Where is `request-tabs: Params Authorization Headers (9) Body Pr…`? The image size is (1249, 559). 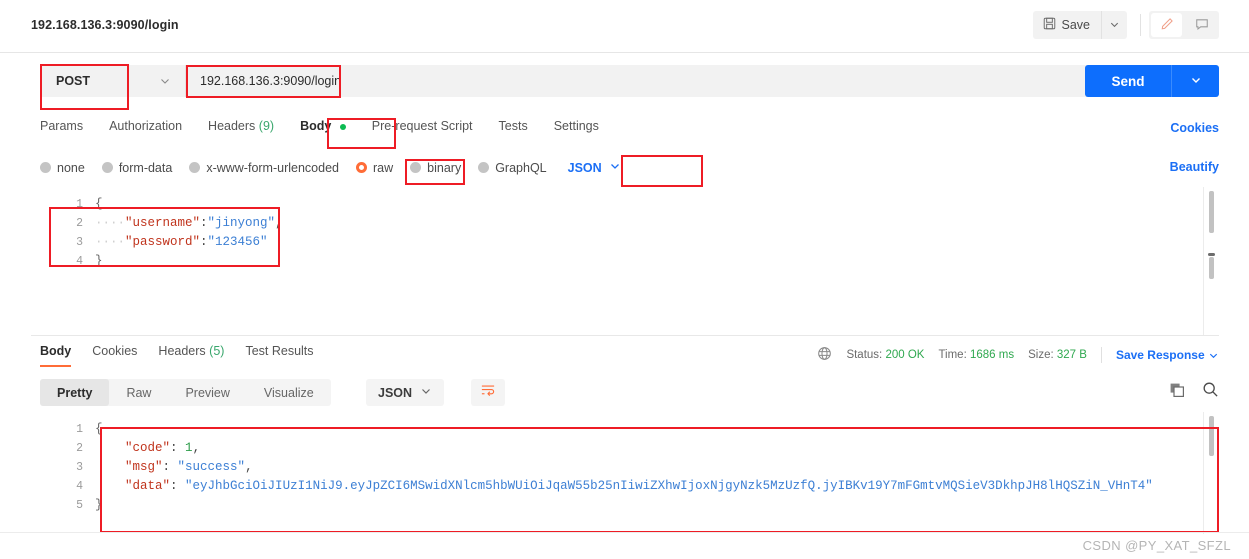
request-tabs: Params Authorization Headers (9) Body Pr… is located at coordinates (326, 126).